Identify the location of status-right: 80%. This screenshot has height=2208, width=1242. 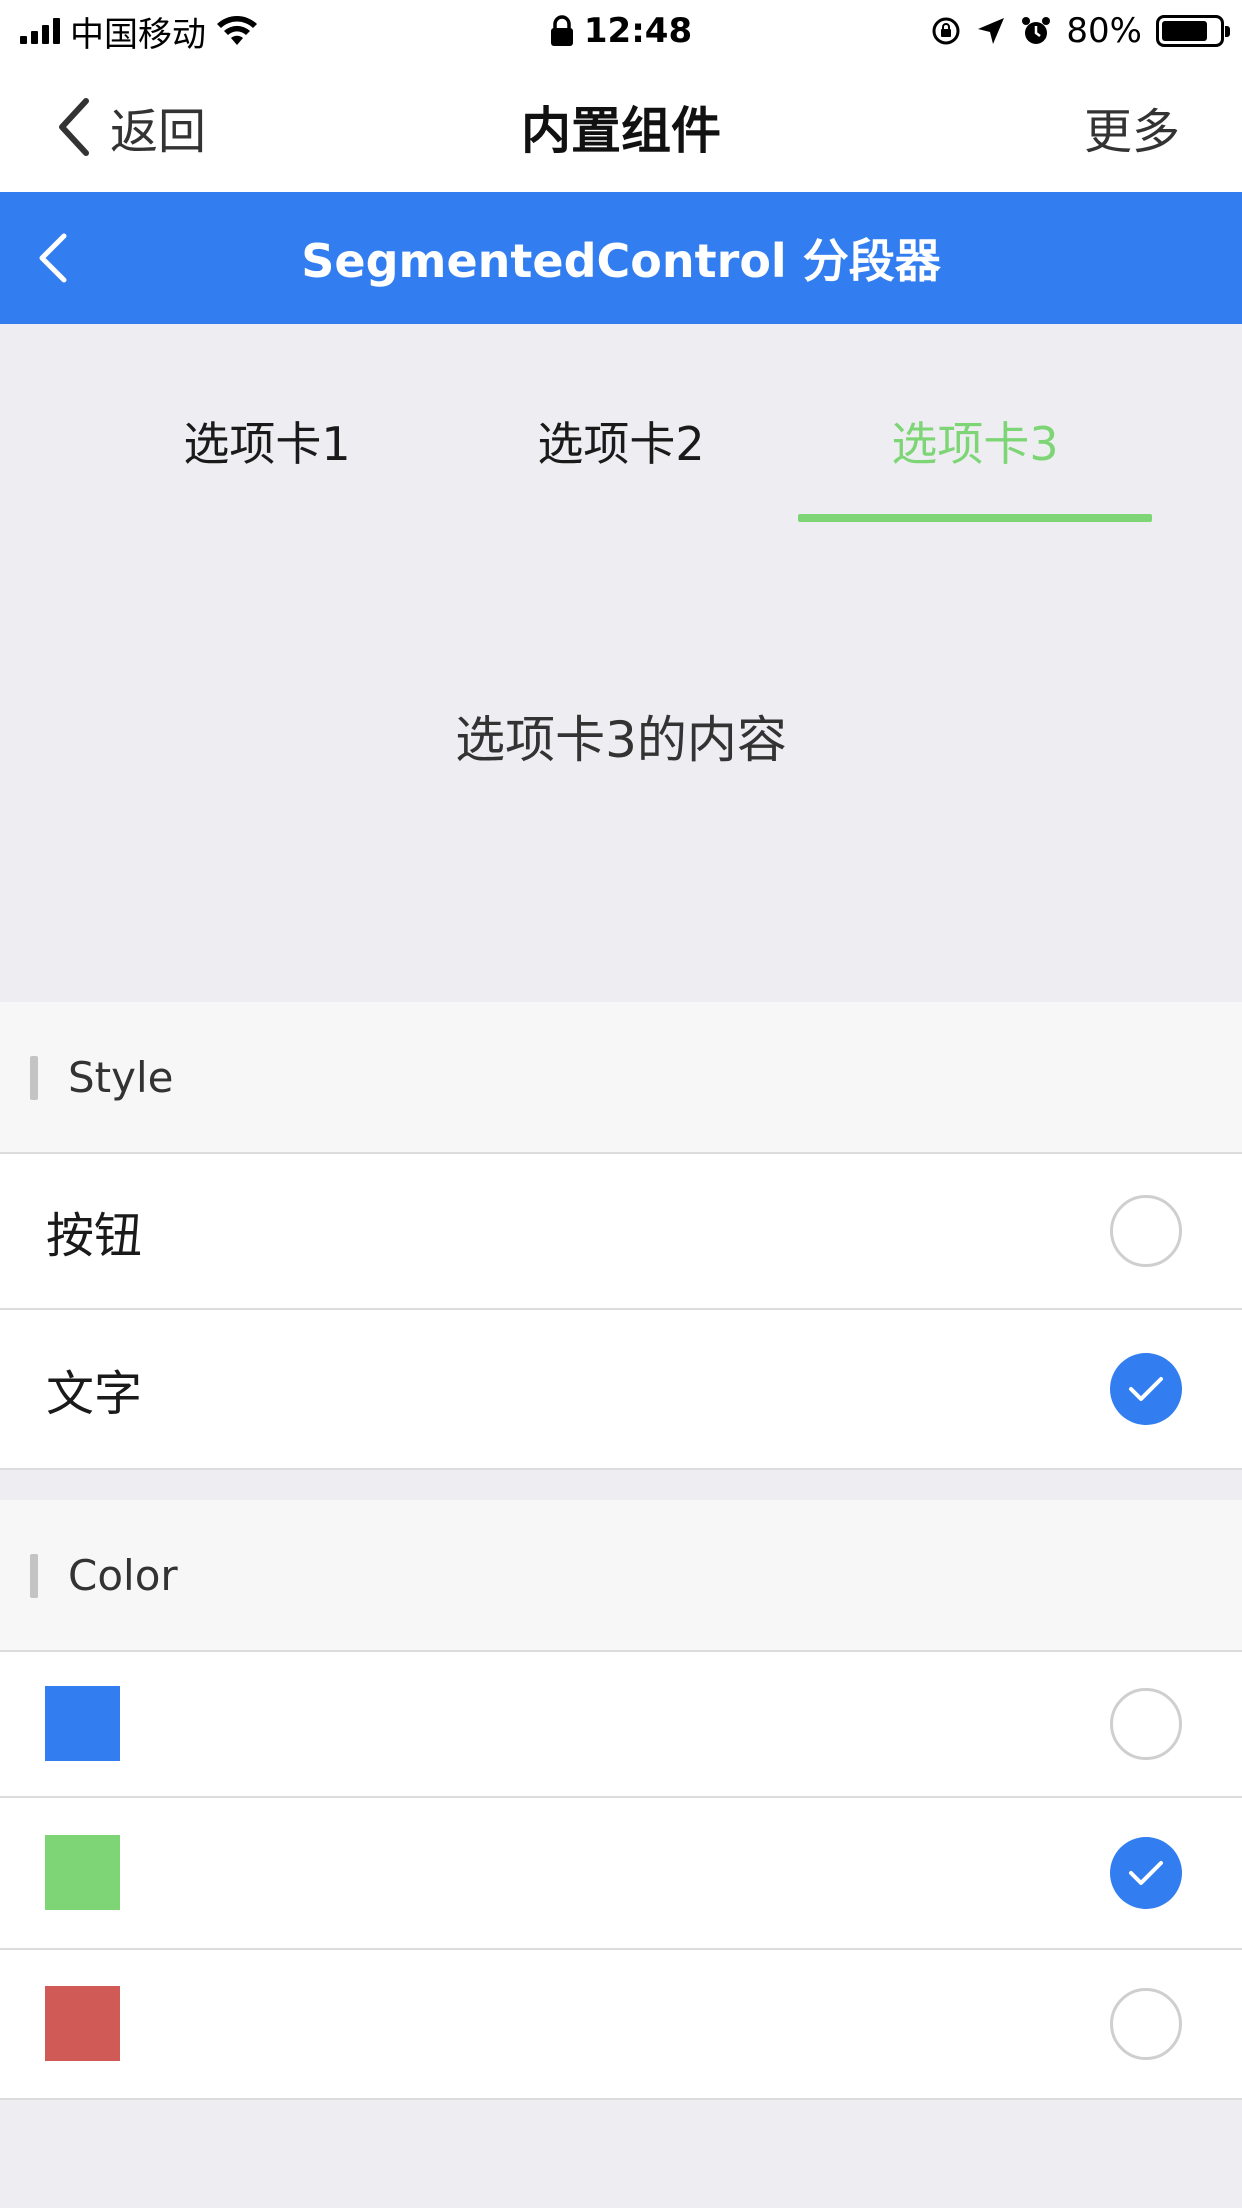
(1080, 31).